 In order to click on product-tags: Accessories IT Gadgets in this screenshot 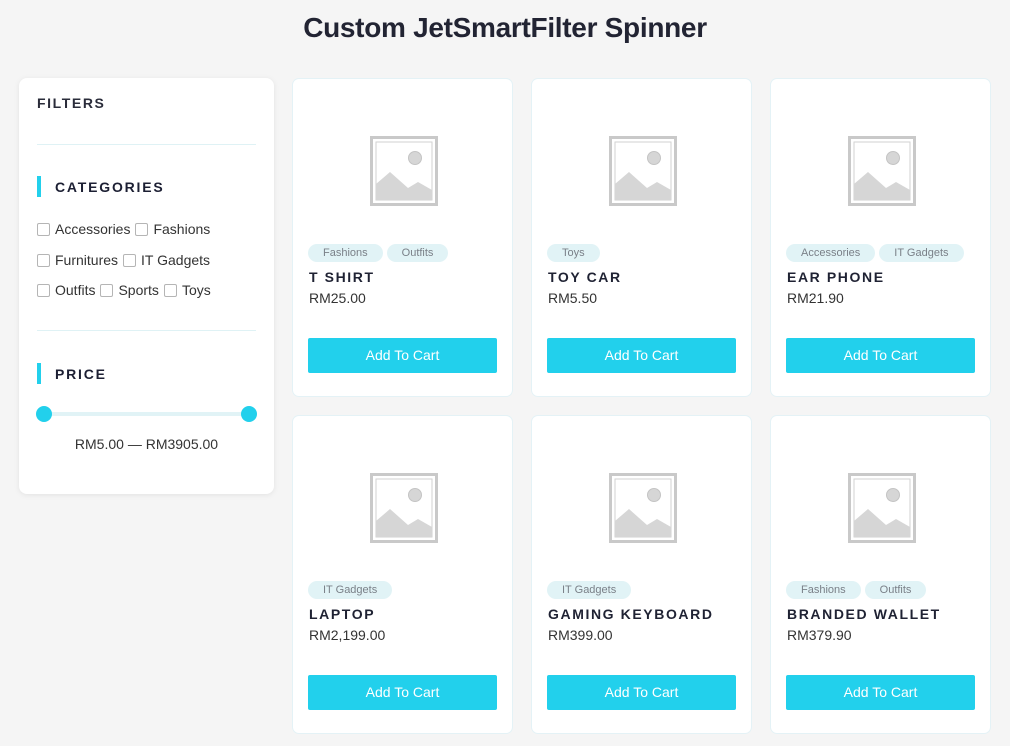, I will do `click(877, 253)`.